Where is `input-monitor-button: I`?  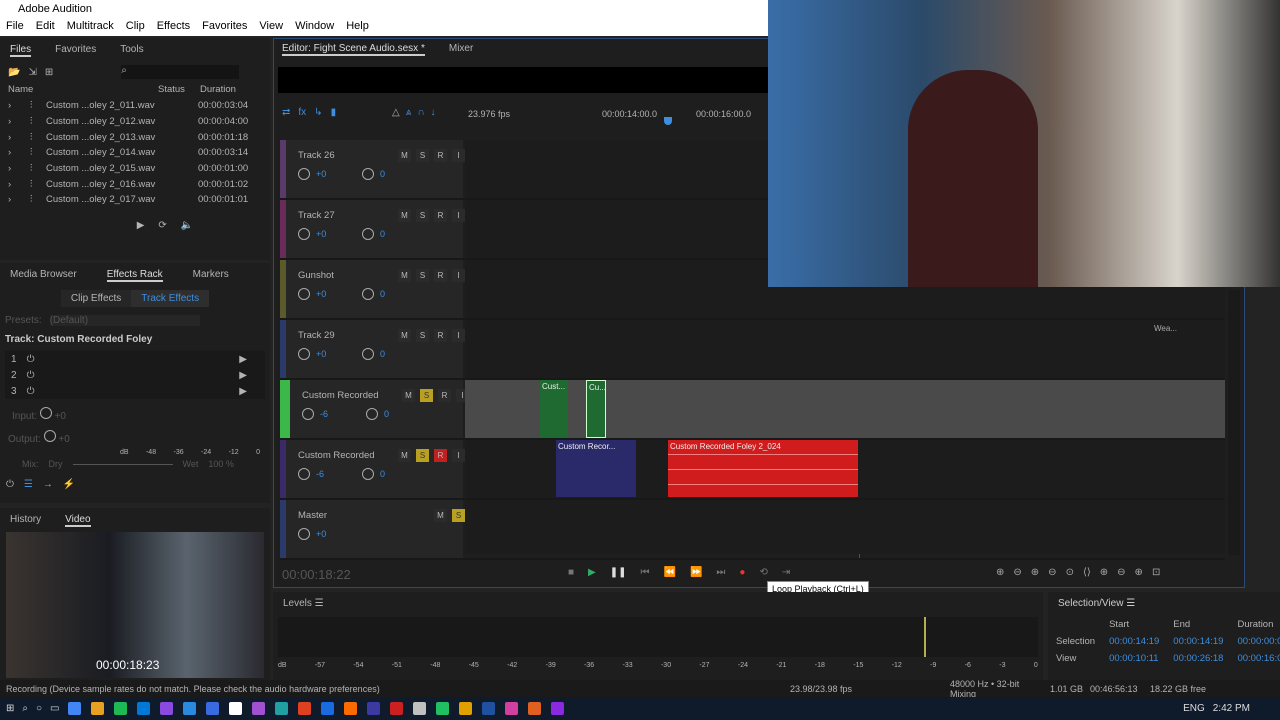
input-monitor-button: I is located at coordinates (458, 155).